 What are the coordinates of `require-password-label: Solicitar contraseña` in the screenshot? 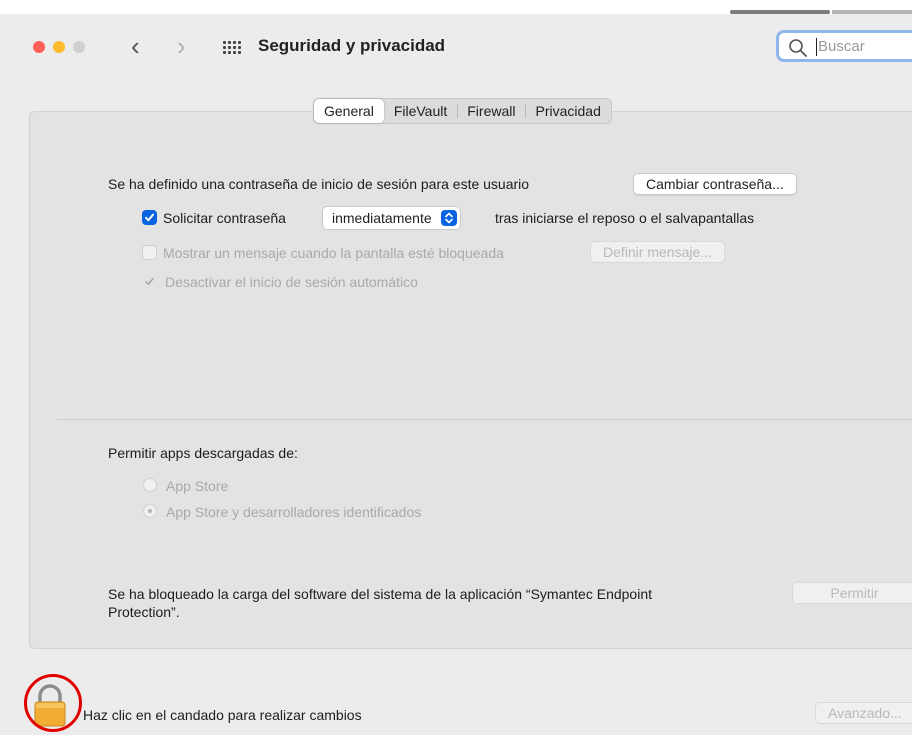 It's located at (224, 218).